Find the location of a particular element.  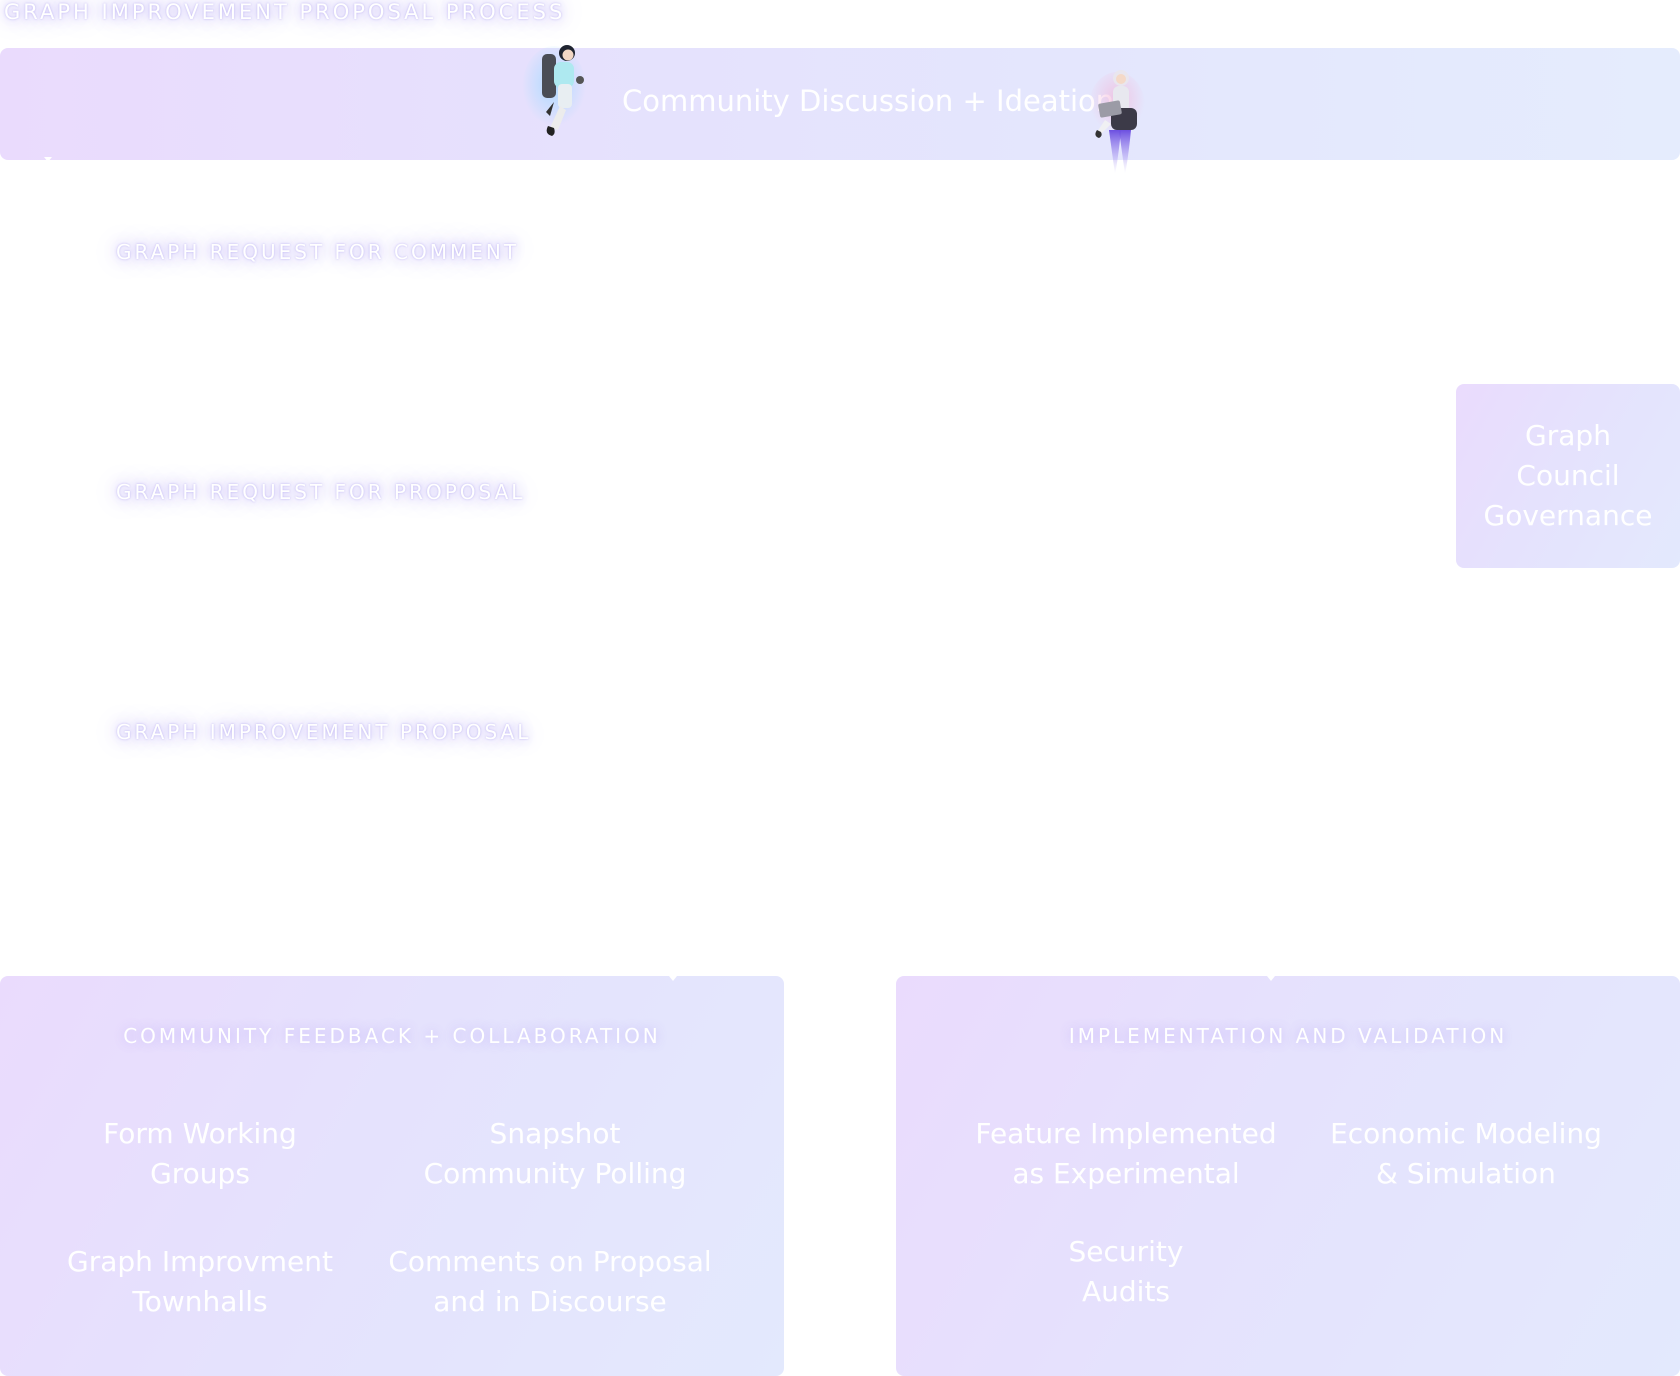

council-governance-box: Graph Council Governance is located at coordinates (1568, 476).